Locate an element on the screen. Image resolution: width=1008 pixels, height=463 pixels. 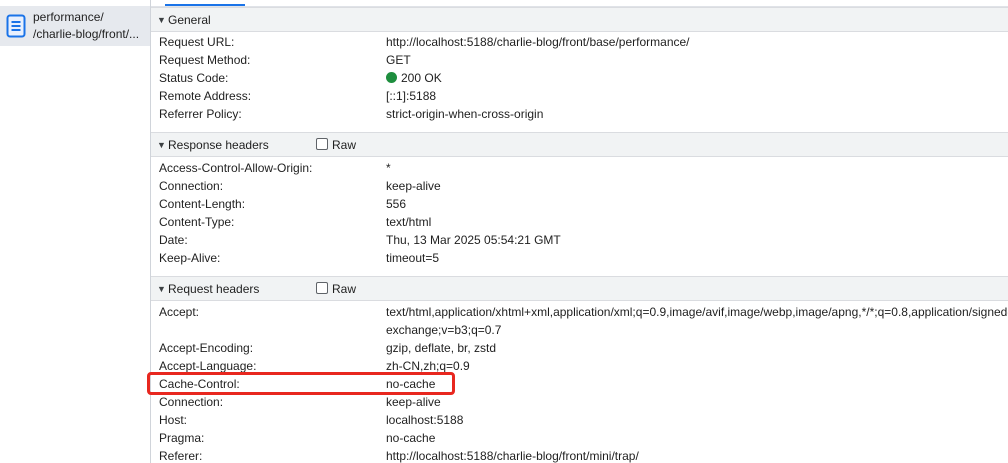
request-header-row: Pragma: no-cache is located at coordinates (579, 438).